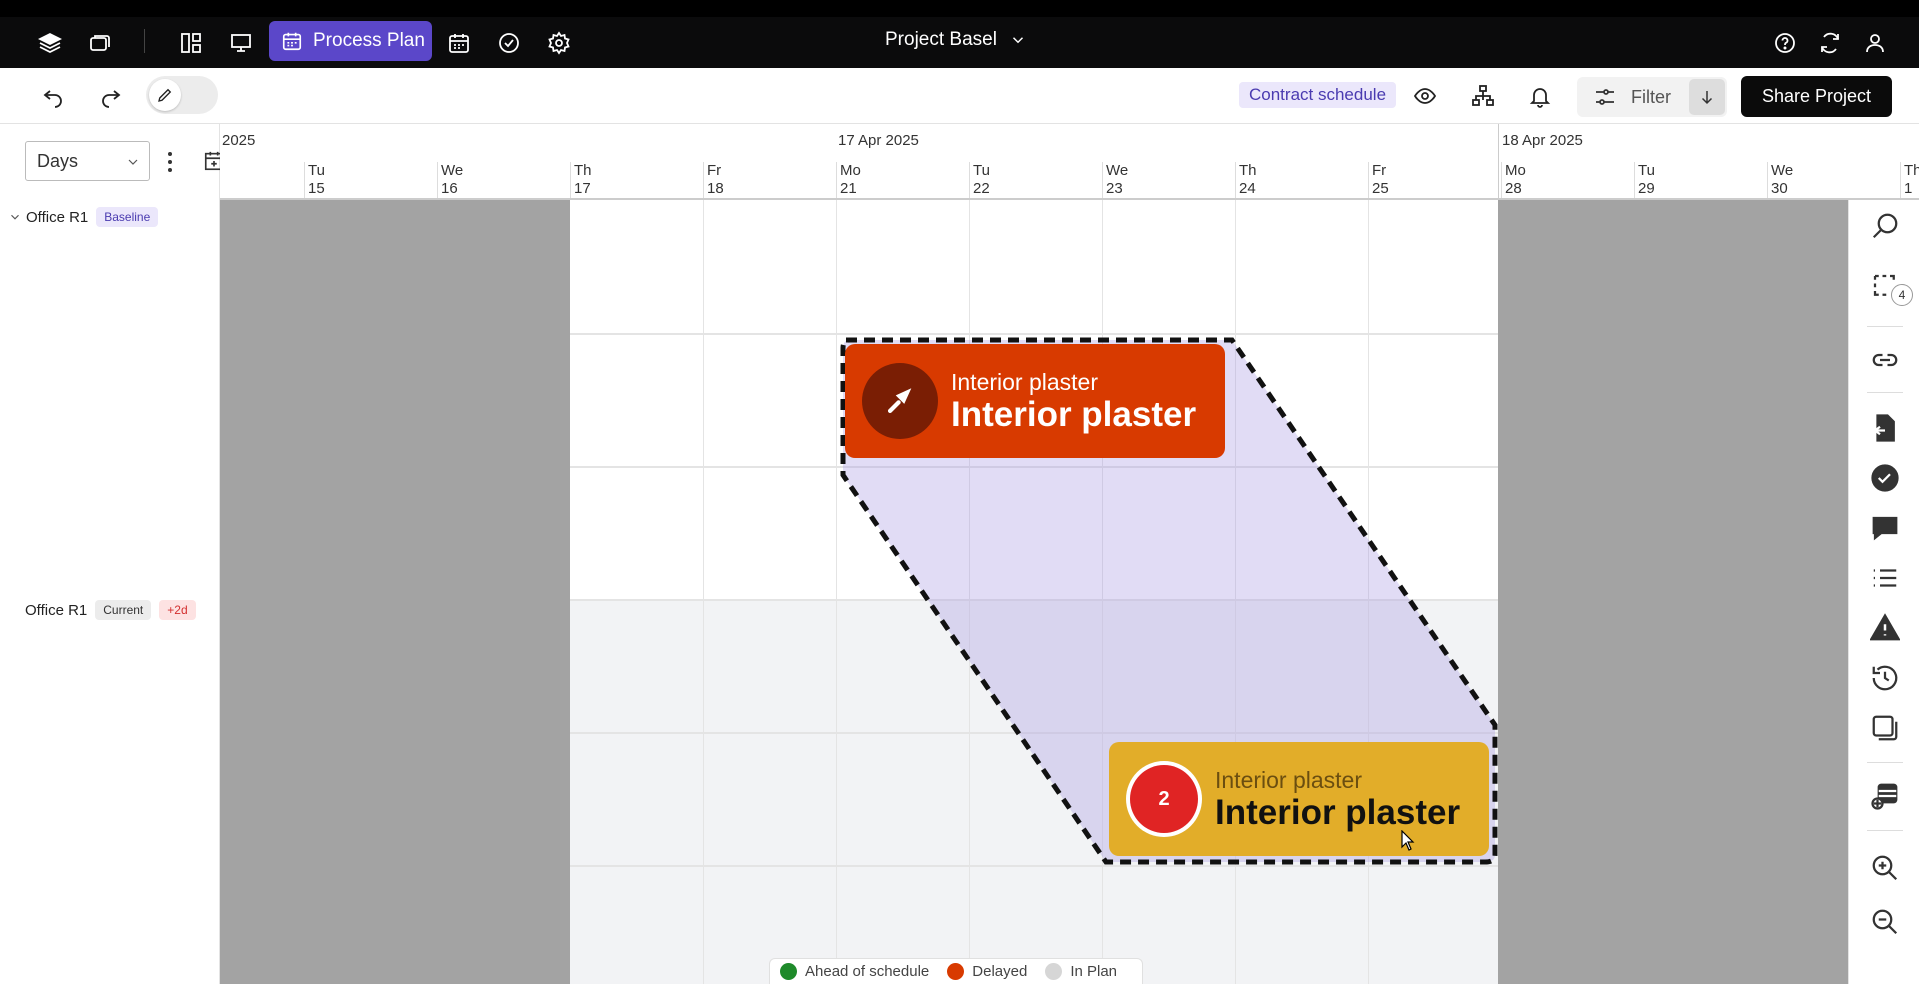 This screenshot has height=984, width=1919. What do you see at coordinates (50, 43) in the screenshot?
I see `layers-icon` at bounding box center [50, 43].